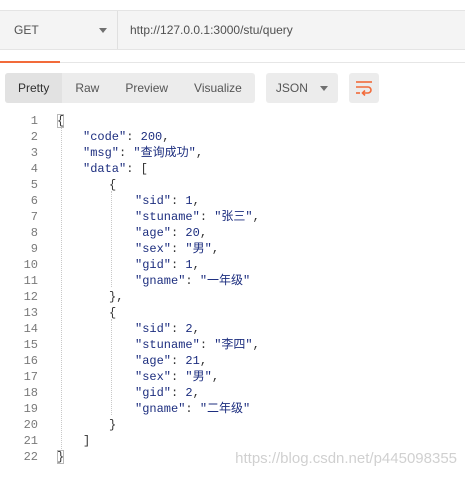 The image size is (465, 479). What do you see at coordinates (167, 329) in the screenshot?
I see `code-text: "sid": 2,` at bounding box center [167, 329].